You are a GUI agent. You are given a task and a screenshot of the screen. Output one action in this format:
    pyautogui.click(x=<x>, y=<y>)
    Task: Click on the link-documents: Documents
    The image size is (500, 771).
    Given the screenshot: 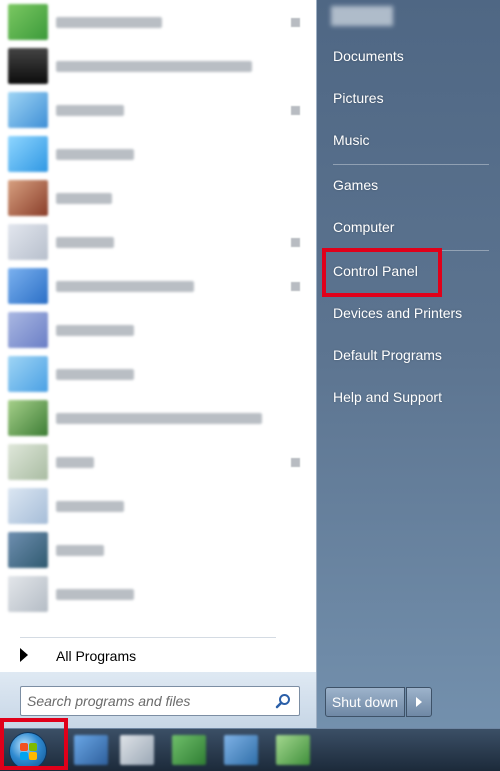 What is the action you would take?
    pyautogui.click(x=408, y=57)
    